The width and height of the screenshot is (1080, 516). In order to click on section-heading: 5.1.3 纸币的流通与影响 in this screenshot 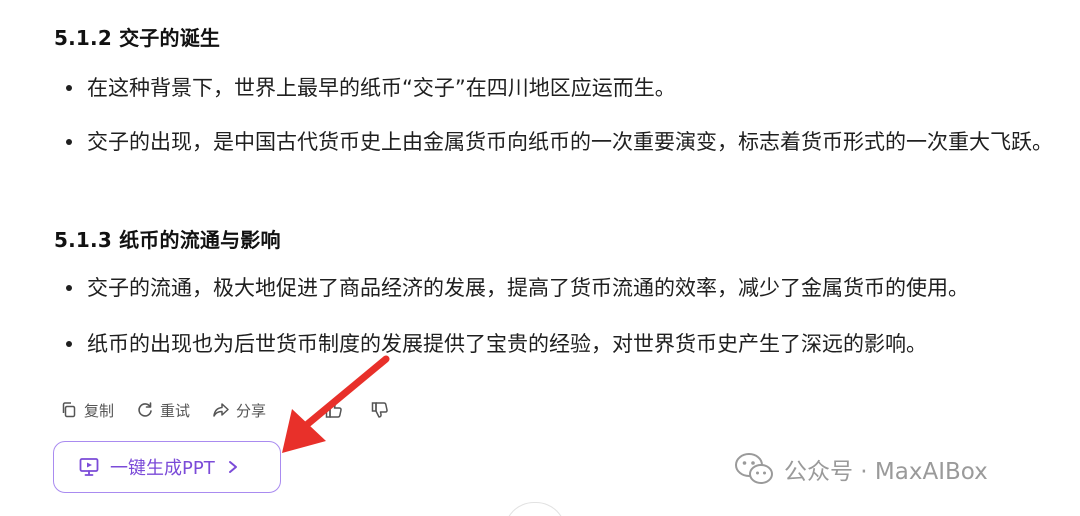, I will do `click(167, 240)`.